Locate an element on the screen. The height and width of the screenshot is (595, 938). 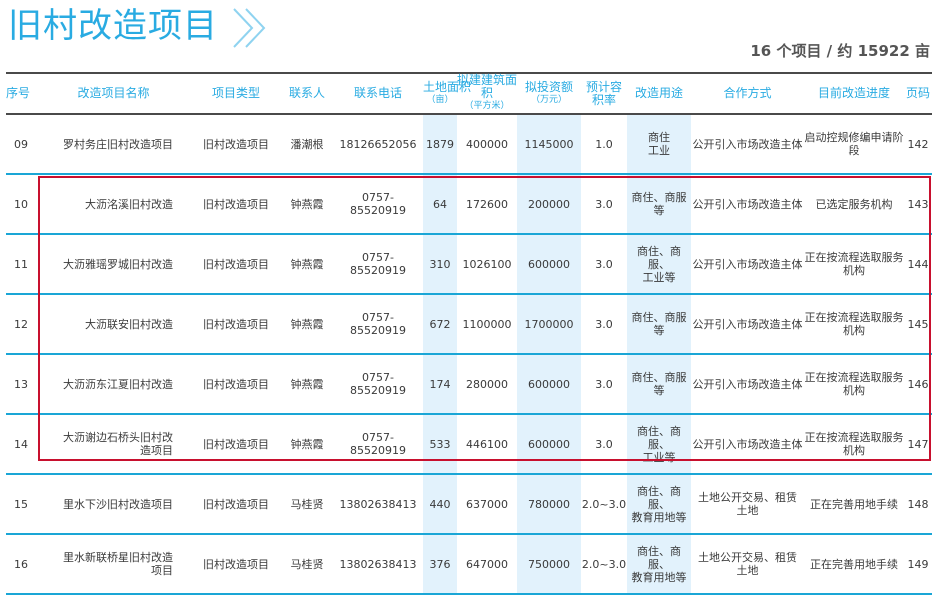
cell-contact: 潘潮根 is located at coordinates (307, 144).